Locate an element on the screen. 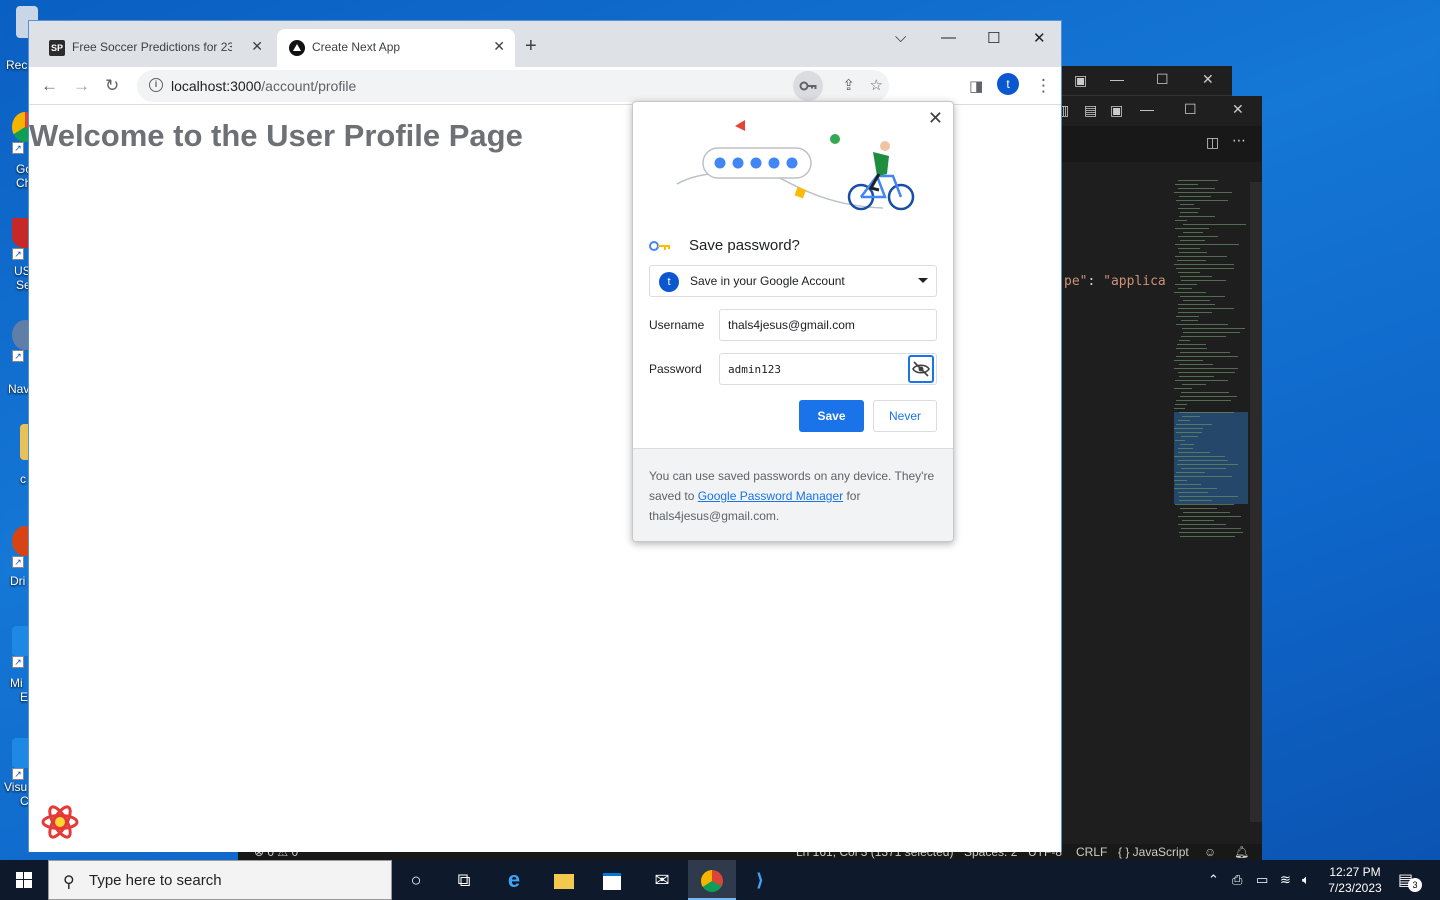 The width and height of the screenshot is (1440, 900). show-hidden-icons-chevron-icon: ⌃ is located at coordinates (1213, 880).